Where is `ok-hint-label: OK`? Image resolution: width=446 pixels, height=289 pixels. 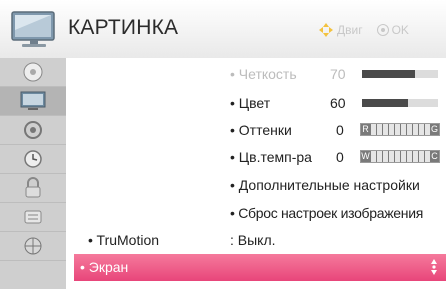
ok-hint-label: OK is located at coordinates (400, 30).